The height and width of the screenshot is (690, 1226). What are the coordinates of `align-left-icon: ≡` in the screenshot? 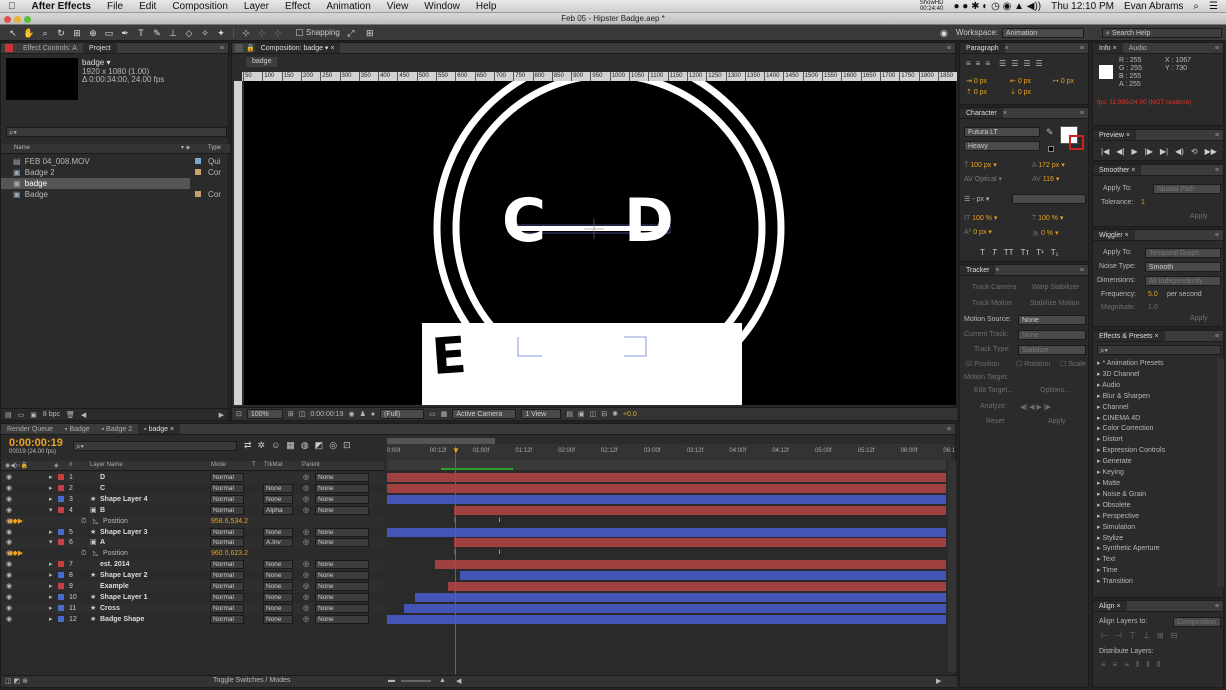 It's located at (968, 63).